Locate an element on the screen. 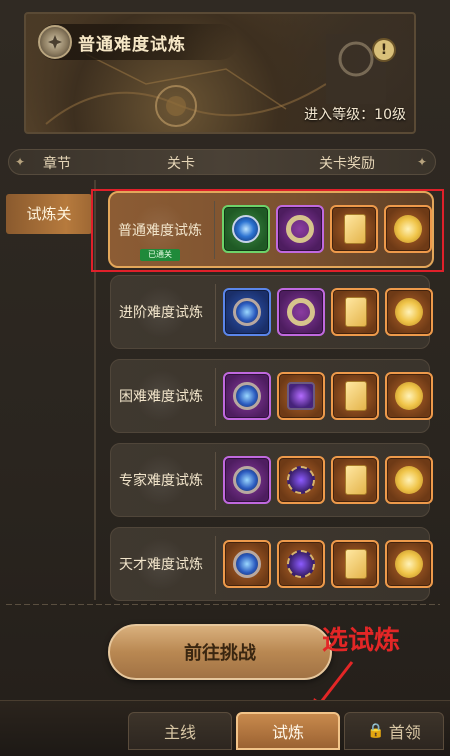 The image size is (450, 756). info-icon: ! is located at coordinates (384, 50).